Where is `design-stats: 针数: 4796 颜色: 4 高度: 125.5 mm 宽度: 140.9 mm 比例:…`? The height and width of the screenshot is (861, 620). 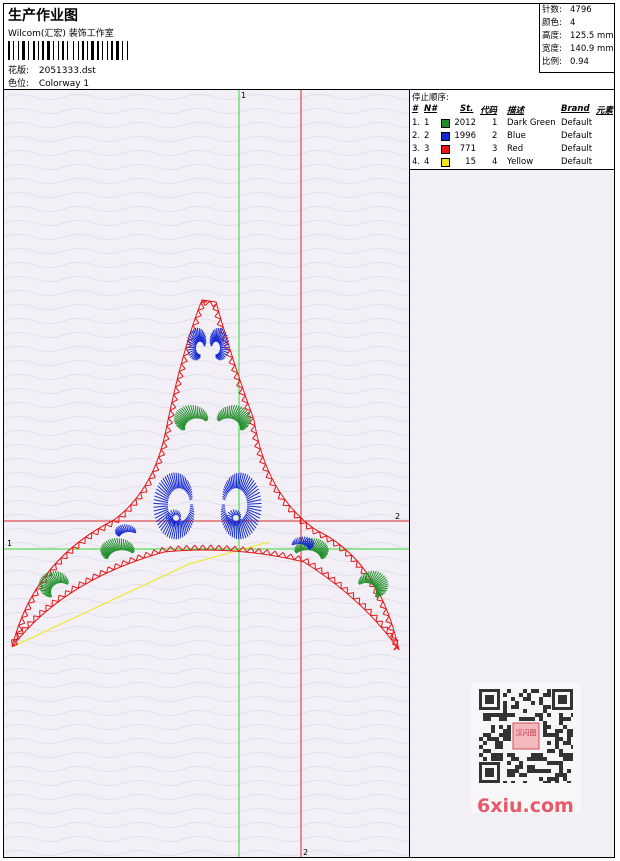 design-stats: 针数: 4796 颜色: 4 高度: 125.5 mm 宽度: 140.9 mm 比例:… is located at coordinates (576, 38).